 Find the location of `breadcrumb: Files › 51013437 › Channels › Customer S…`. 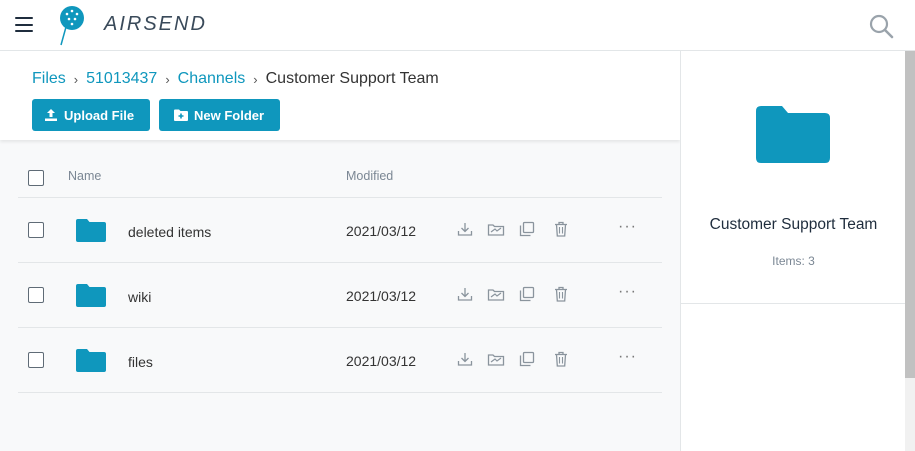

breadcrumb: Files › 51013437 › Channels › Customer S… is located at coordinates (235, 79).